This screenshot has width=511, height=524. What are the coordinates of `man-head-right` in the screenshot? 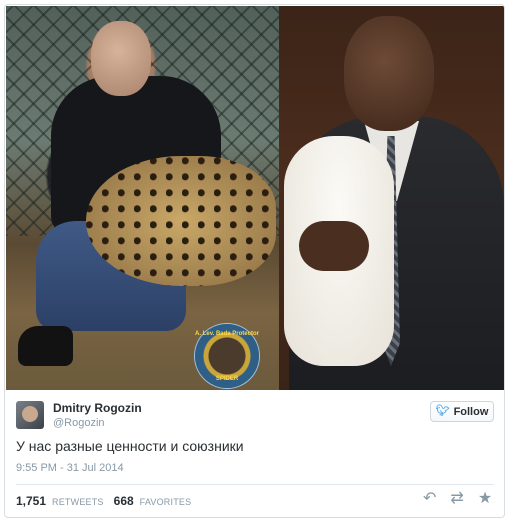 It's located at (389, 73).